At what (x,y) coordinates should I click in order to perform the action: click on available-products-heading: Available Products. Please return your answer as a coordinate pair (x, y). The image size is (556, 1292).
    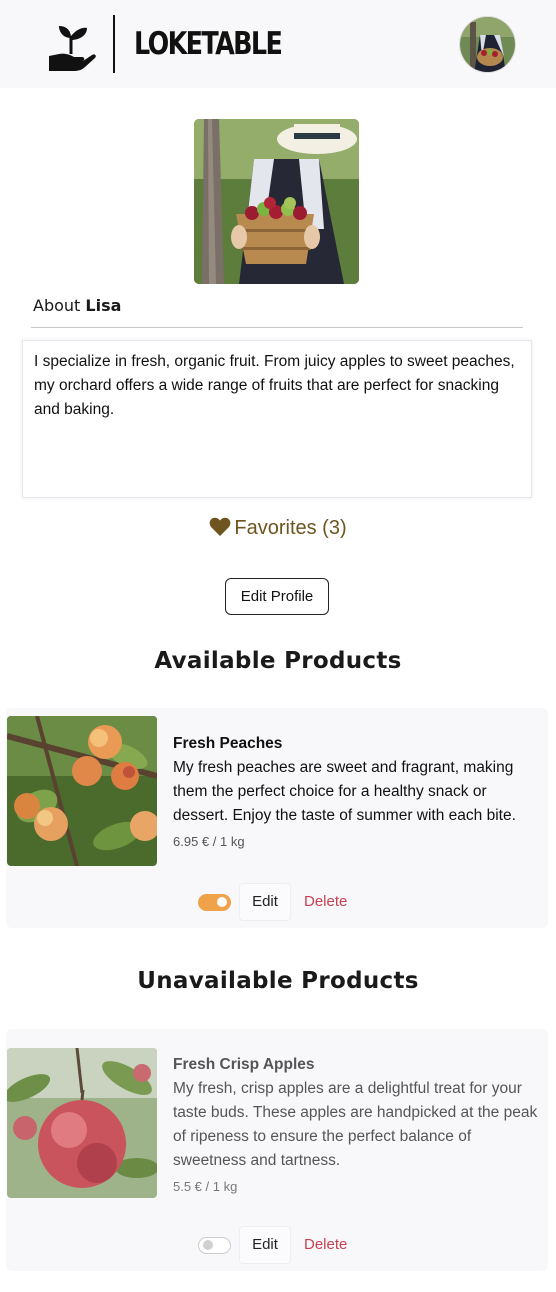
    Looking at the image, I should click on (278, 661).